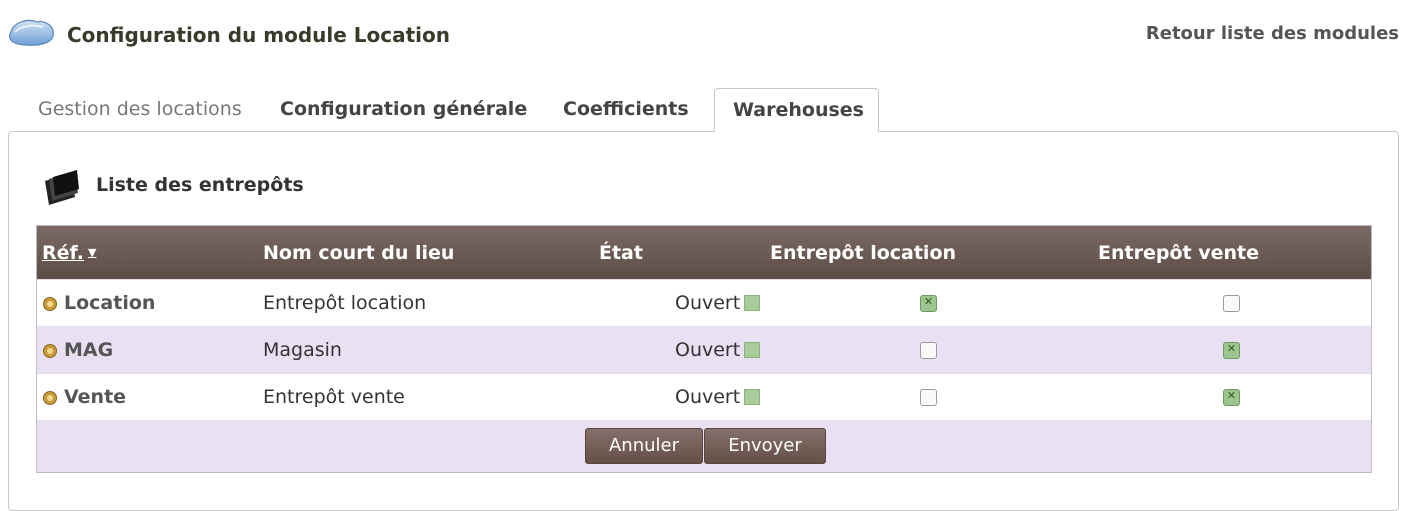 Image resolution: width=1403 pixels, height=511 pixels. I want to click on warehouse-nom: Magasin, so click(302, 350).